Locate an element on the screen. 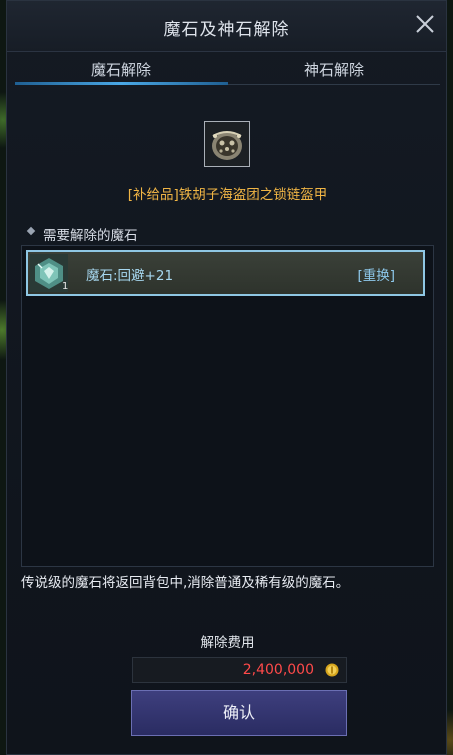 The height and width of the screenshot is (755, 453). replace-link: [重换] is located at coordinates (376, 274).